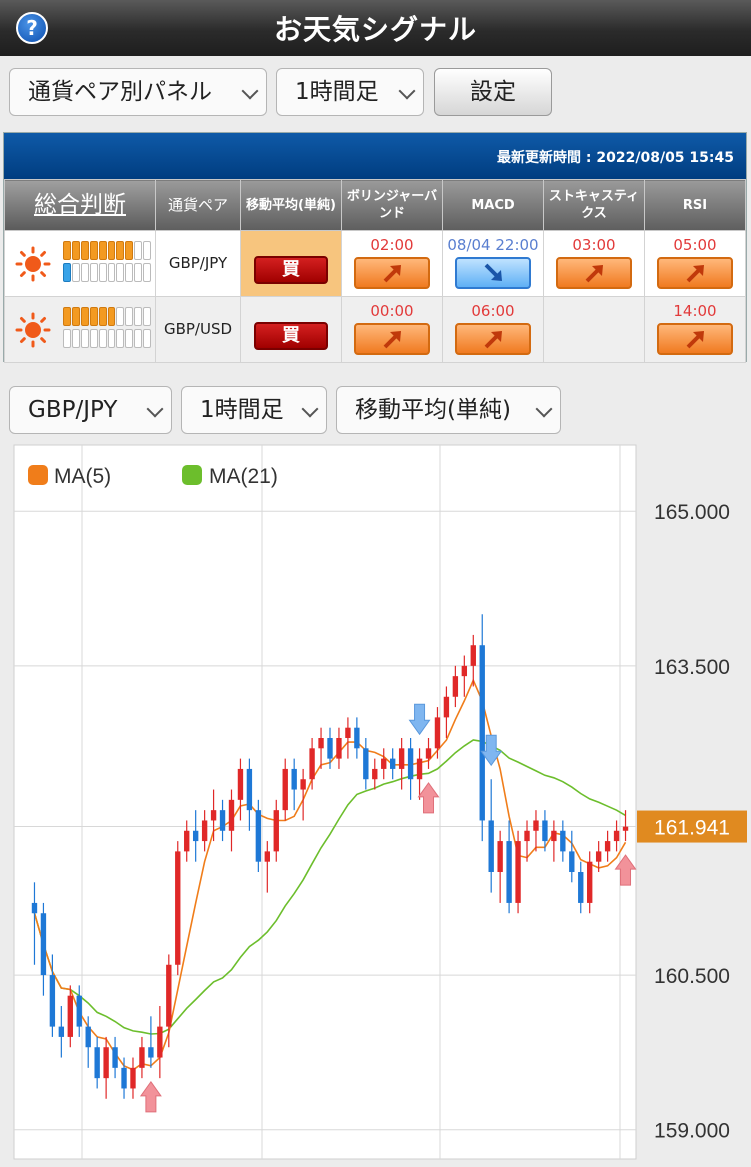  Describe the element at coordinates (493, 245) in the screenshot. I see `signal-time: 08/04 22:00` at that location.